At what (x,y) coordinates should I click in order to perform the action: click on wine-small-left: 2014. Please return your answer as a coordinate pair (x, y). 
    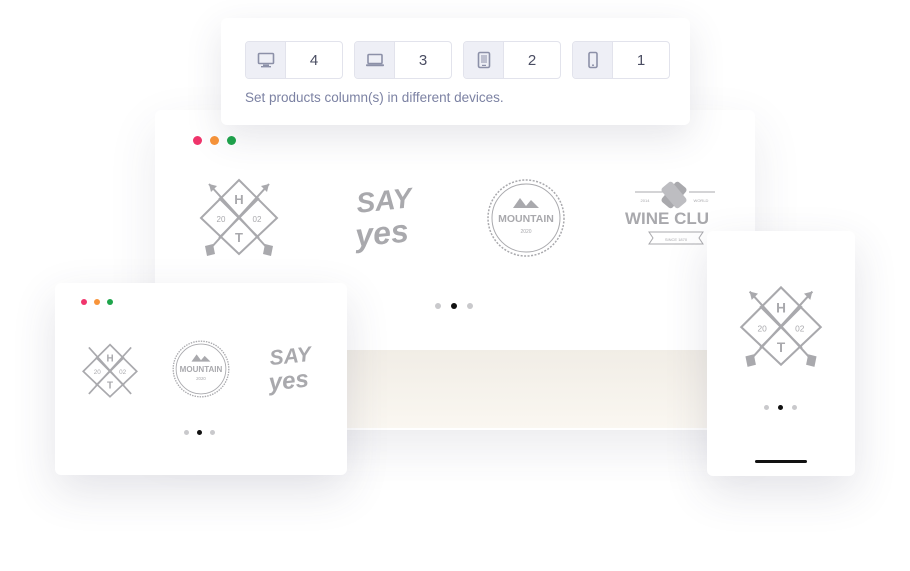
    Looking at the image, I should click on (646, 200).